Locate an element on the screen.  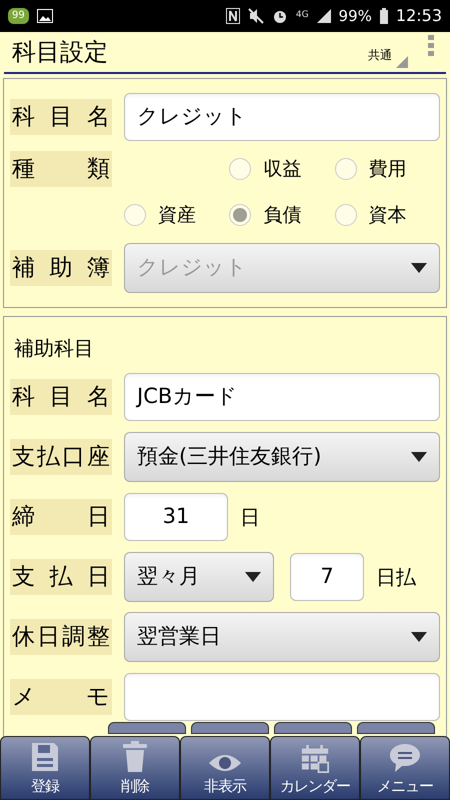
toolbar-button: 削除 is located at coordinates (135, 768).